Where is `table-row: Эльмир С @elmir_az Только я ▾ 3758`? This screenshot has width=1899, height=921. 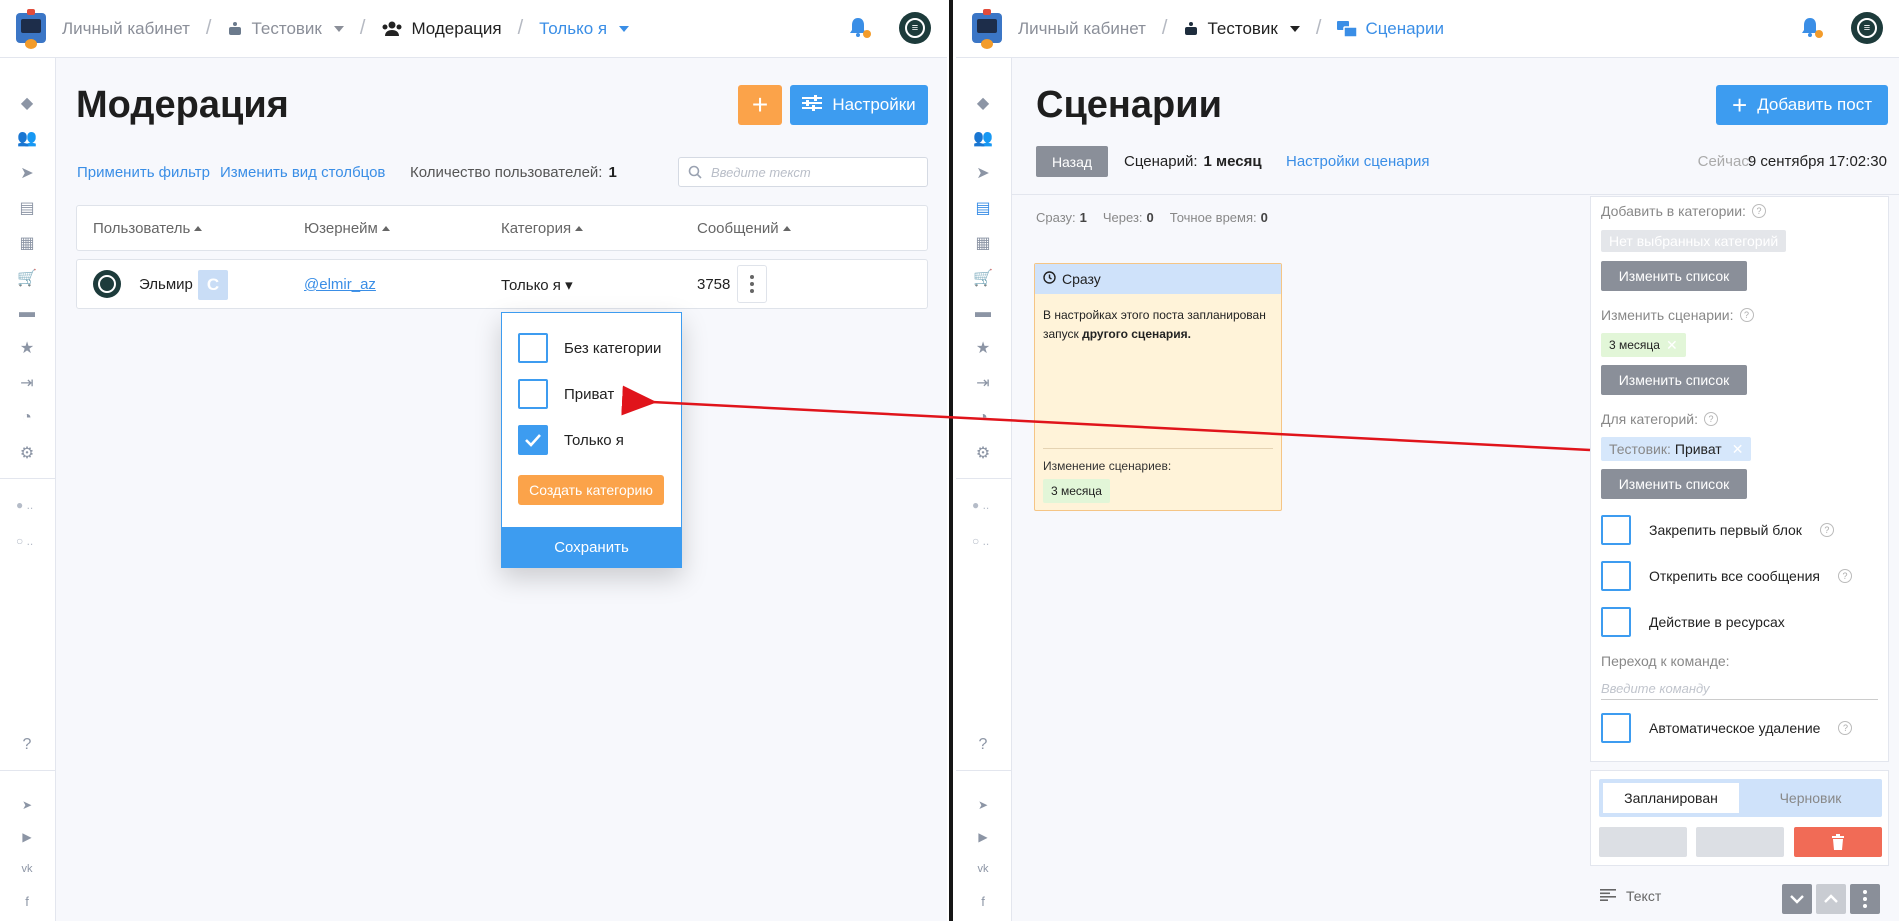
table-row: Эльмир С @elmir_az Только я ▾ 3758 is located at coordinates (502, 284).